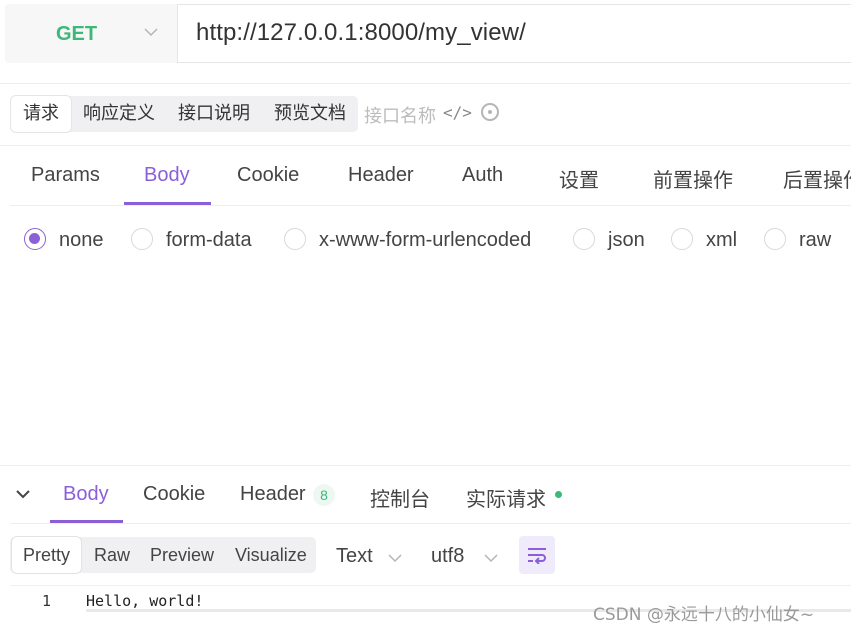 The height and width of the screenshot is (636, 851). I want to click on watermark: CSDN @永远十八的小仙女~, so click(704, 615).